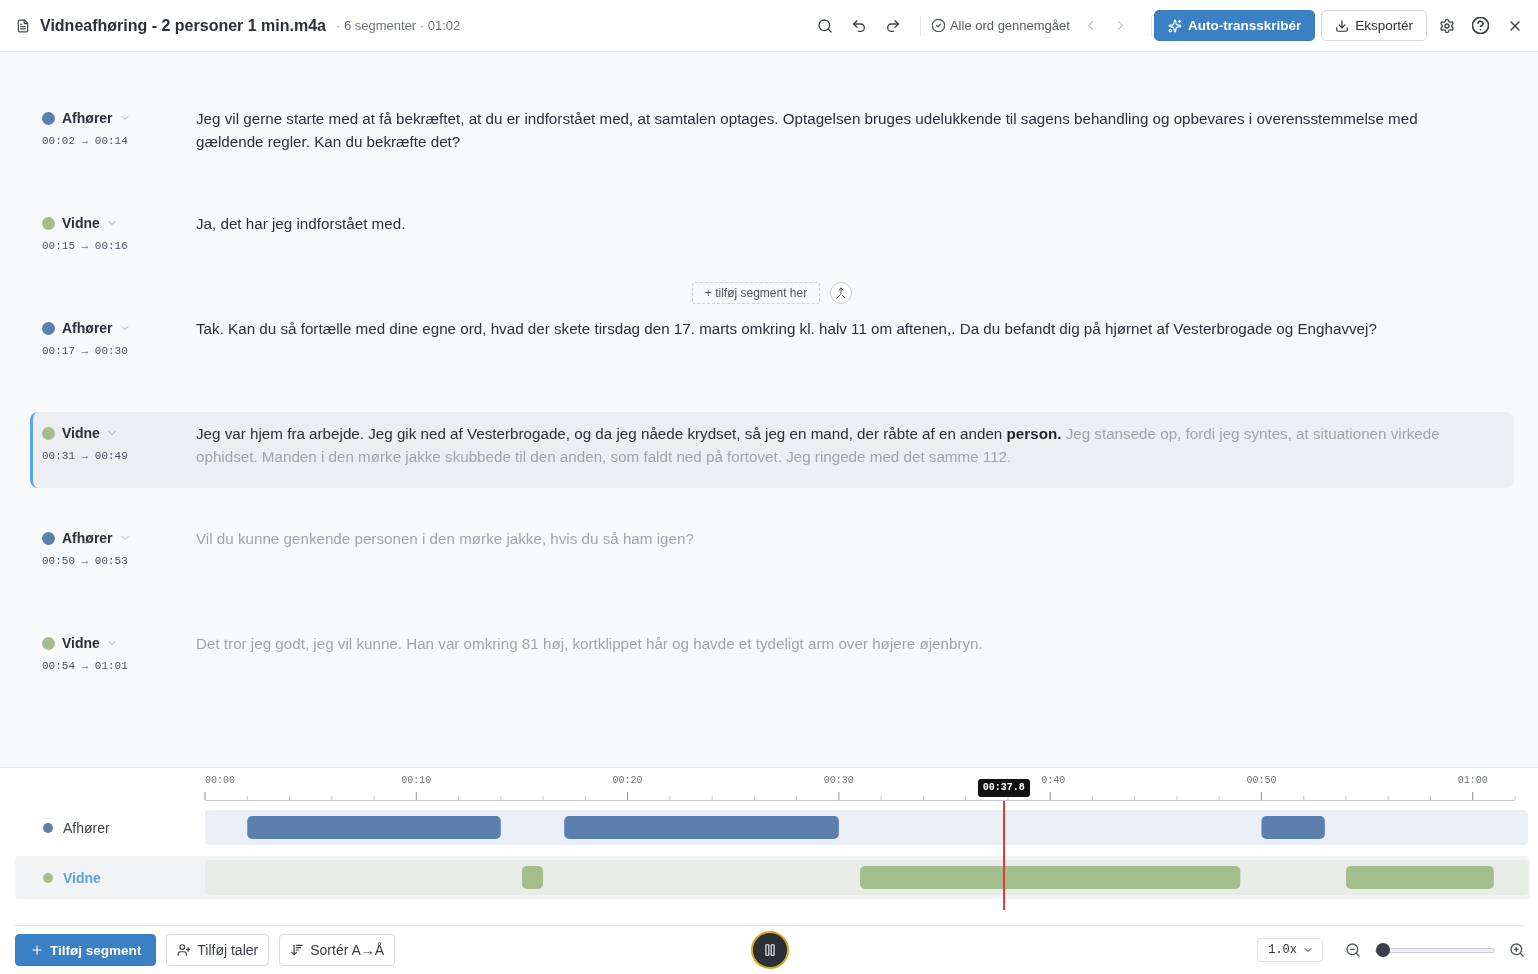  Describe the element at coordinates (85, 141) in the screenshot. I see `segment-time: 00:02 → 00:14` at that location.